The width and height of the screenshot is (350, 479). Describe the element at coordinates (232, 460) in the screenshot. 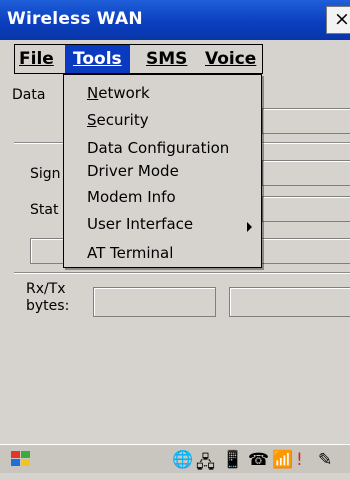

I see `phone-icon: 📱` at that location.